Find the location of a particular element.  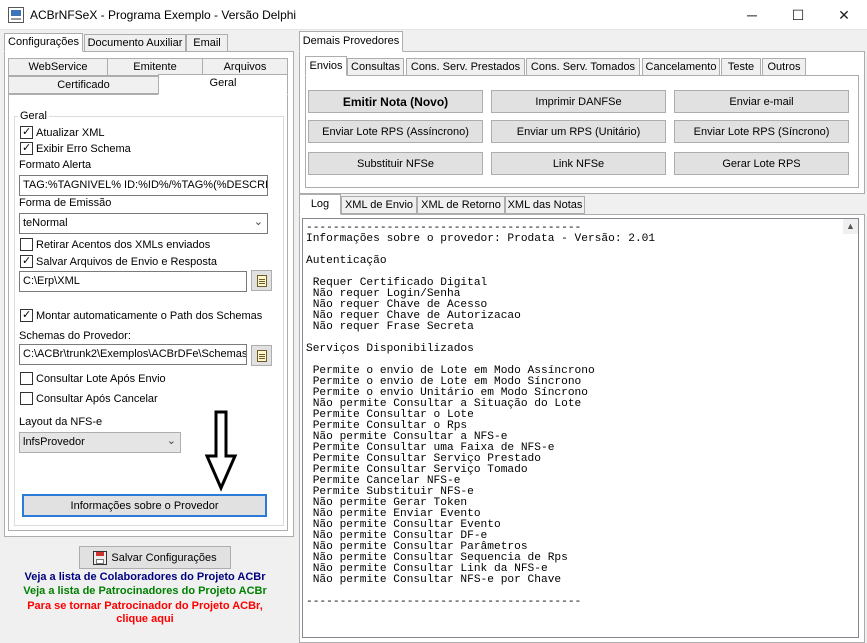

app-icon is located at coordinates (16, 15).